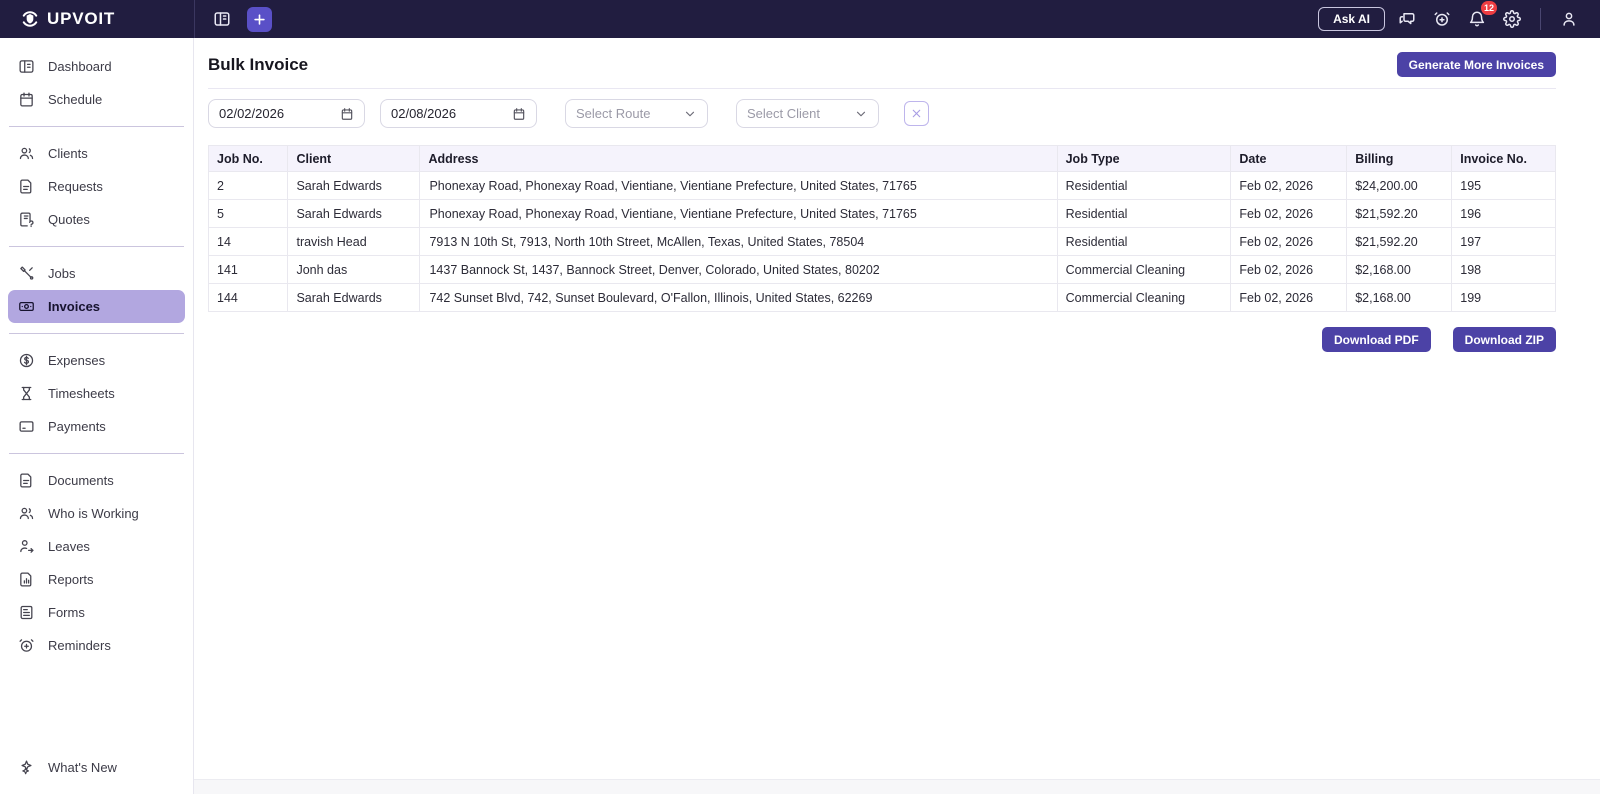  What do you see at coordinates (636, 113) in the screenshot?
I see `route-select: Select Route` at bounding box center [636, 113].